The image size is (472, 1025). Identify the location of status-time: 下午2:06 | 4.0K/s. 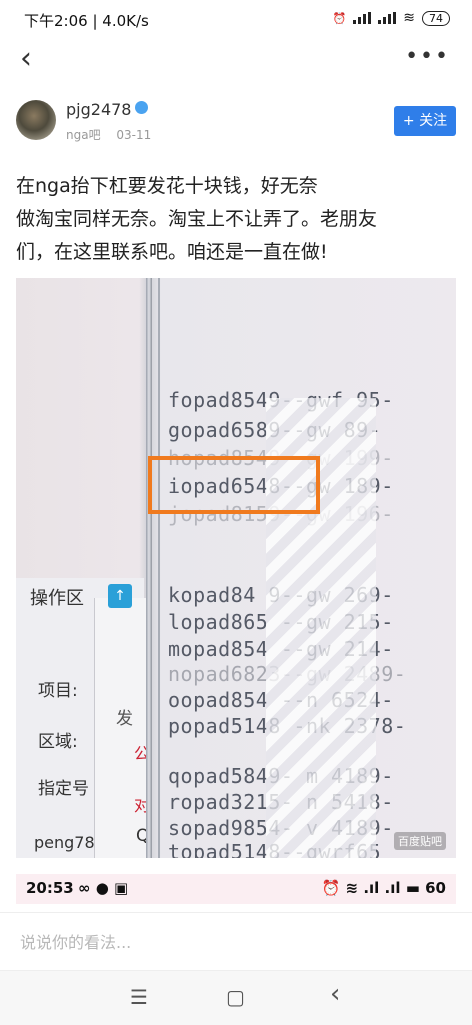
(86, 21).